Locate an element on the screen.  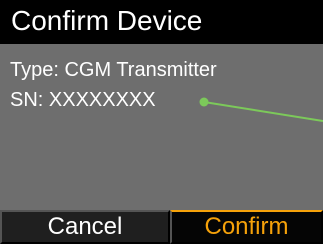
confirm-button: Confirm is located at coordinates (246, 227).